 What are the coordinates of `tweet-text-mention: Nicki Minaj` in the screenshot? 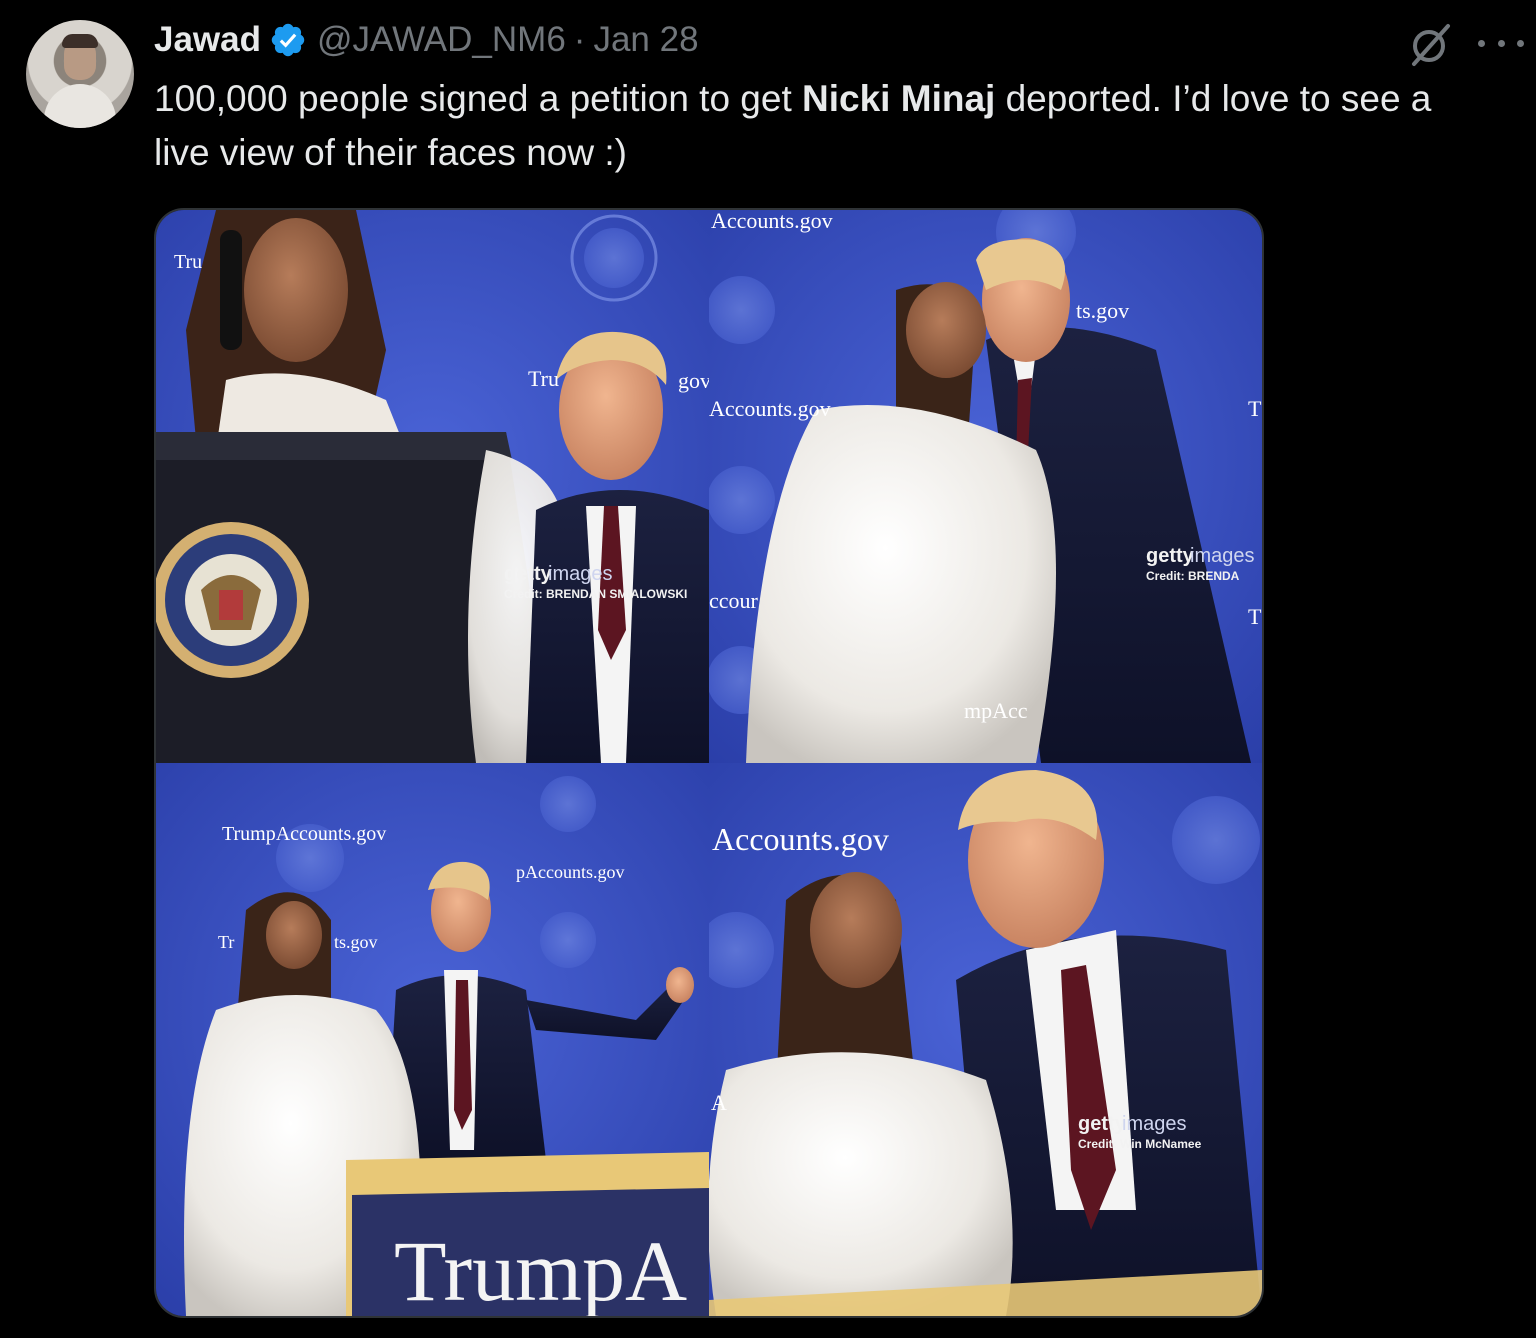 It's located at (899, 98).